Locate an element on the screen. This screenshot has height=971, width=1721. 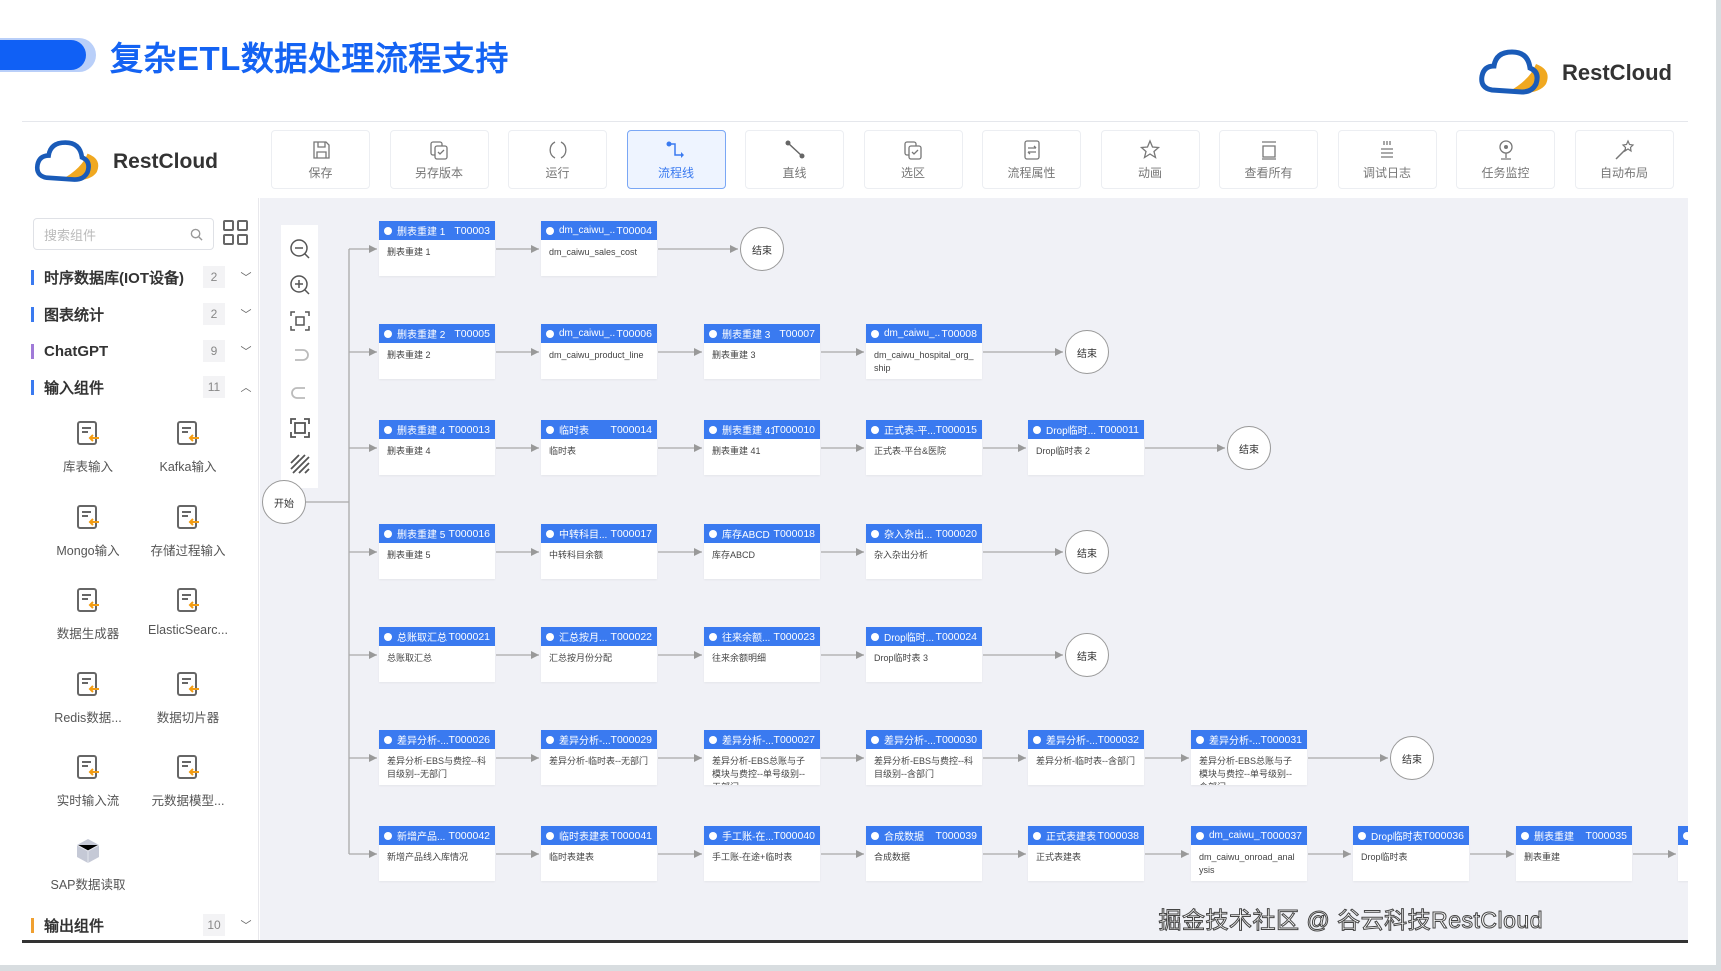
flow-node: 临时表建表 T000041 临时表建表 is located at coordinates (599, 853).